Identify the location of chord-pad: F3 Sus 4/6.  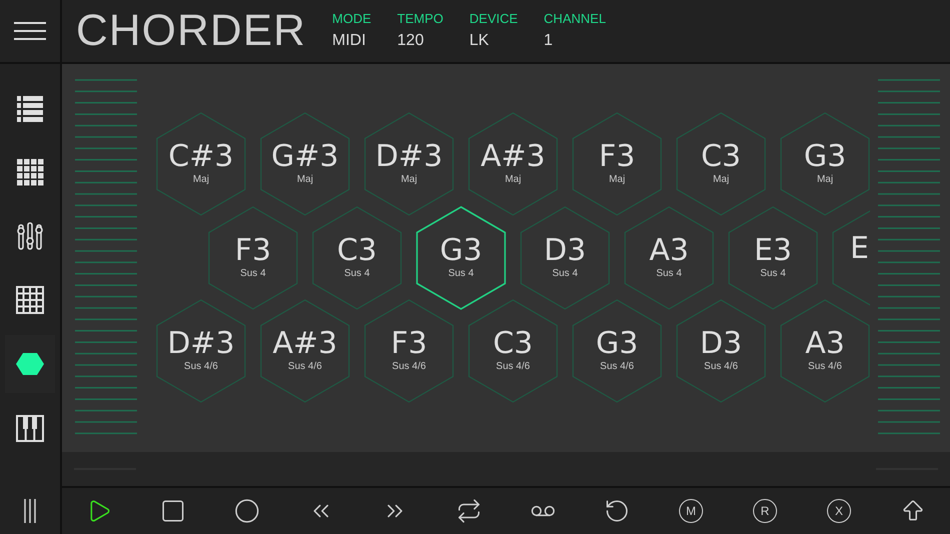
(409, 351).